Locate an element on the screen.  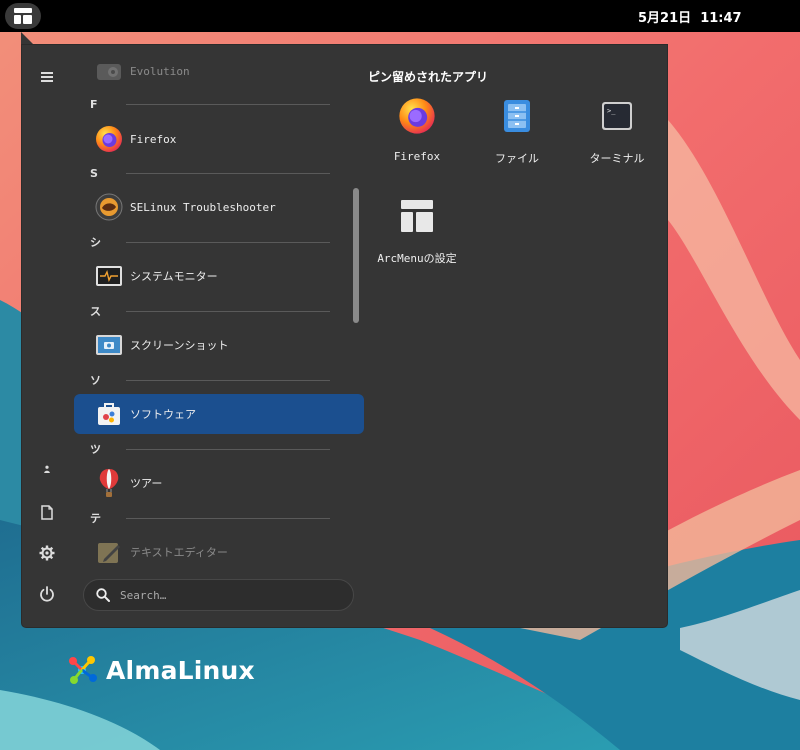
app-item-label: システムモニター is located at coordinates (174, 276).